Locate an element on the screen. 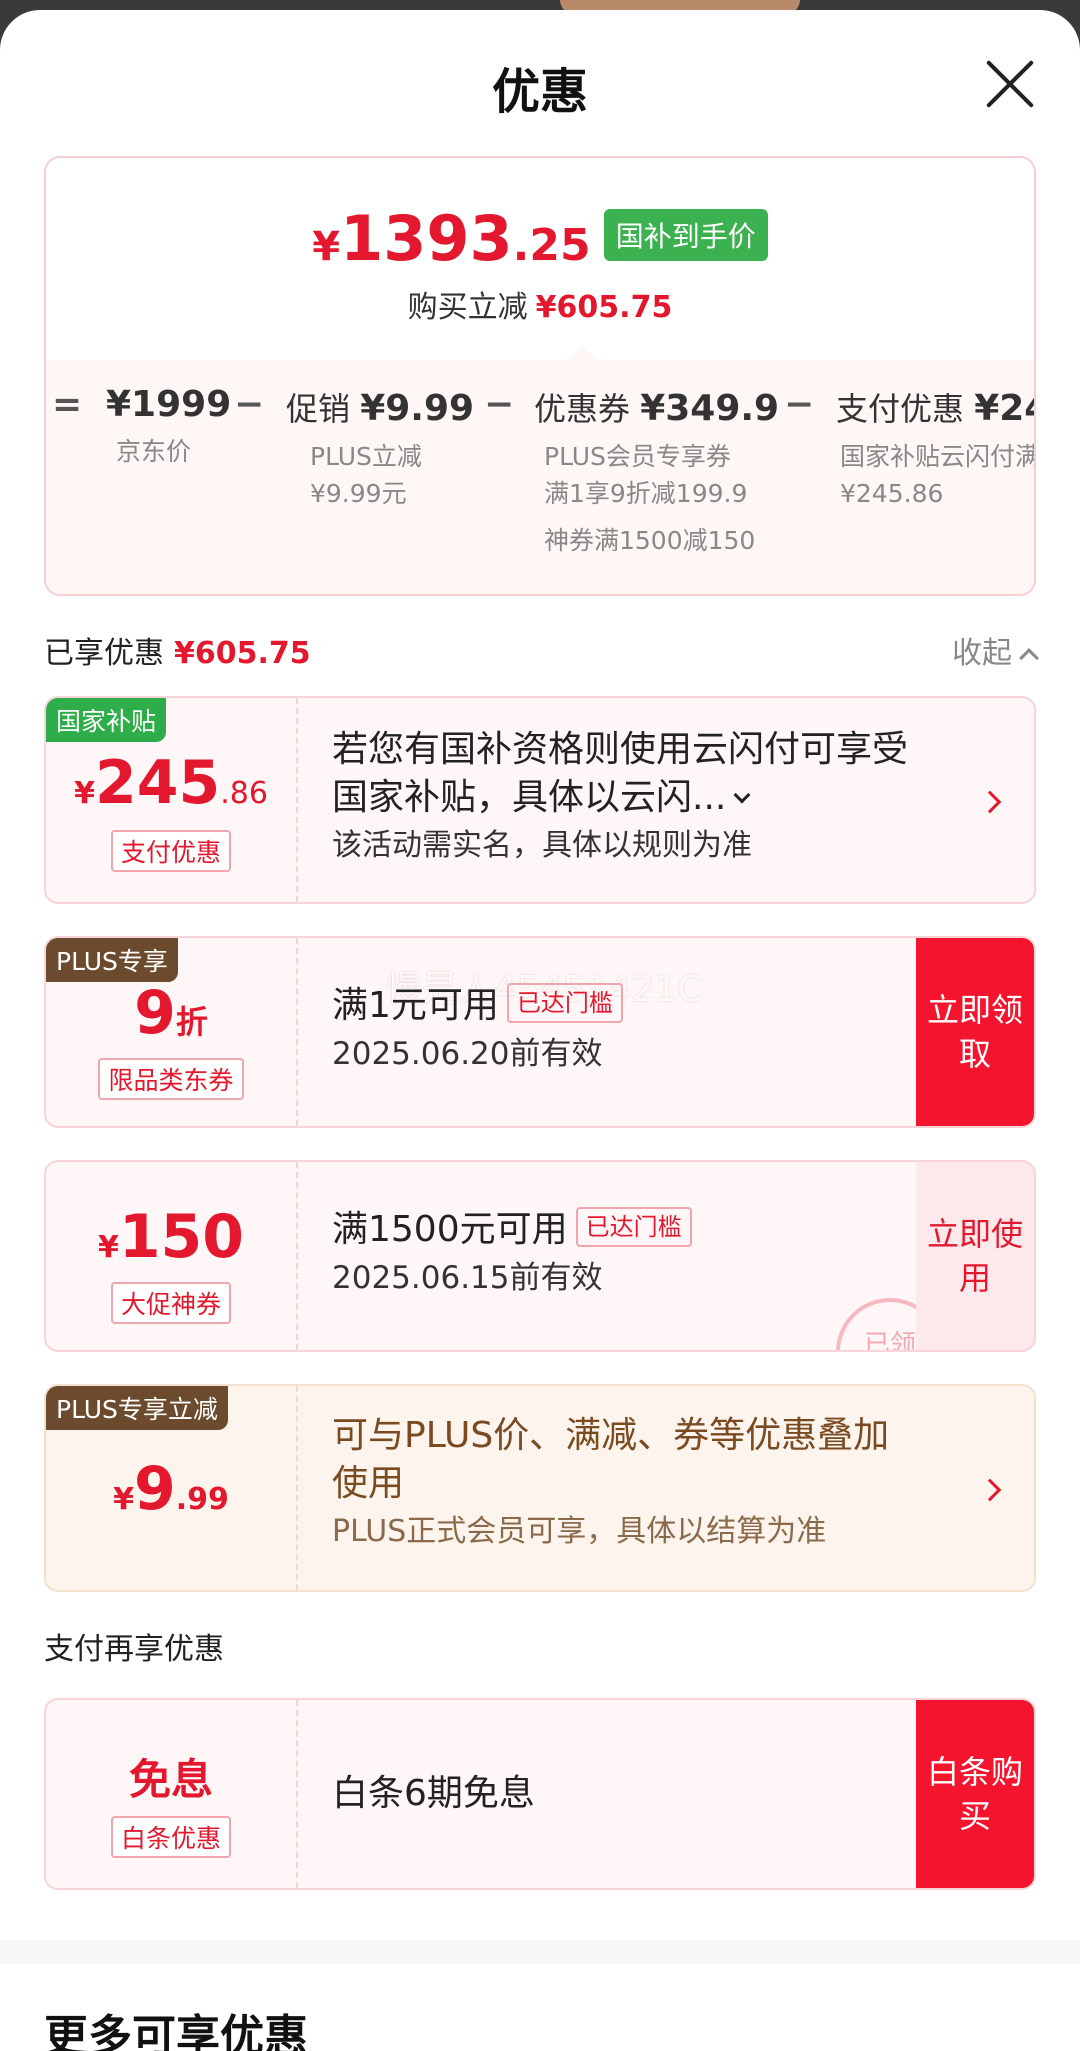 This screenshot has width=1080, height=2051. breakdown-item-jd-price: ¥1999 京东价 is located at coordinates (168, 427).